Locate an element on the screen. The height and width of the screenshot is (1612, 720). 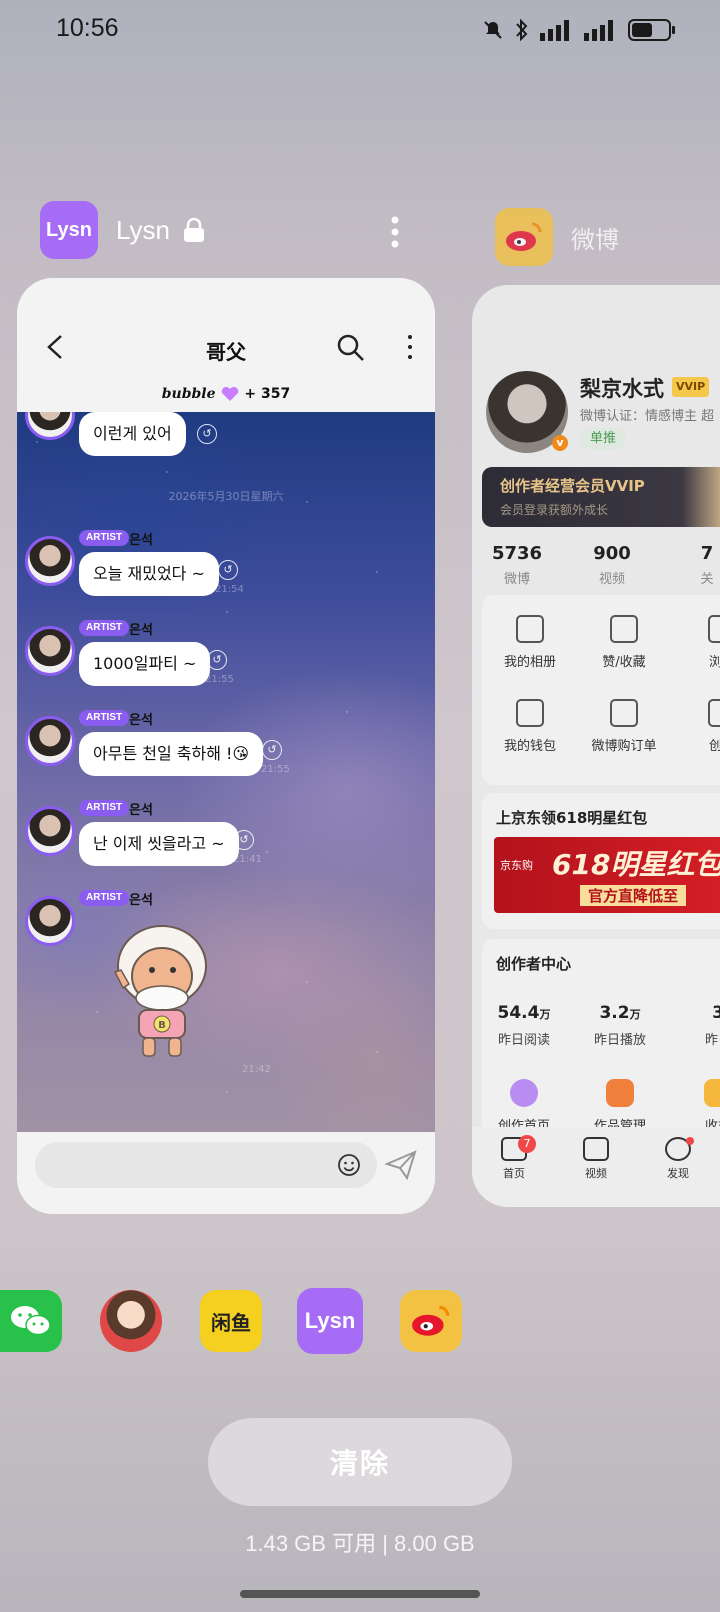
tab-video: 视频 is located at coordinates (596, 1159).